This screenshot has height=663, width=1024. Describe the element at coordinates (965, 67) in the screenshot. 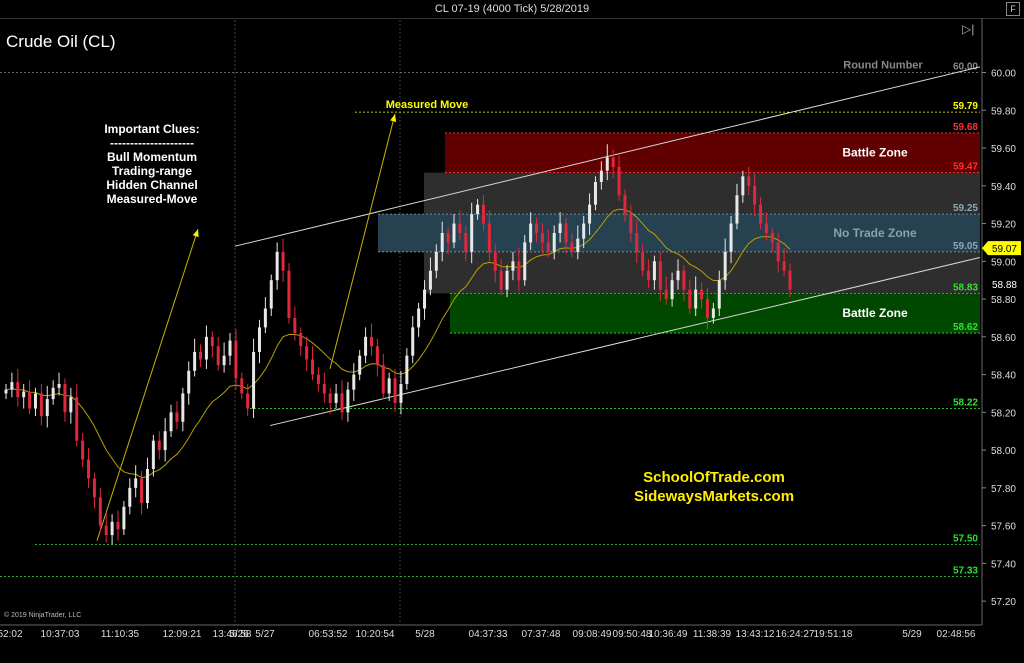

I see `level-price-label: 60.00` at that location.